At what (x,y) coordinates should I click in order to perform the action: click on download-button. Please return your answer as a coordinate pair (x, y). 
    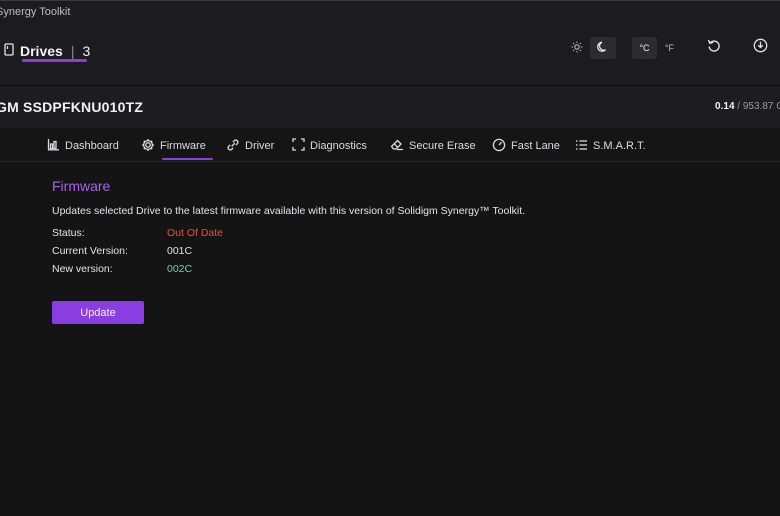
    Looking at the image, I should click on (760, 48).